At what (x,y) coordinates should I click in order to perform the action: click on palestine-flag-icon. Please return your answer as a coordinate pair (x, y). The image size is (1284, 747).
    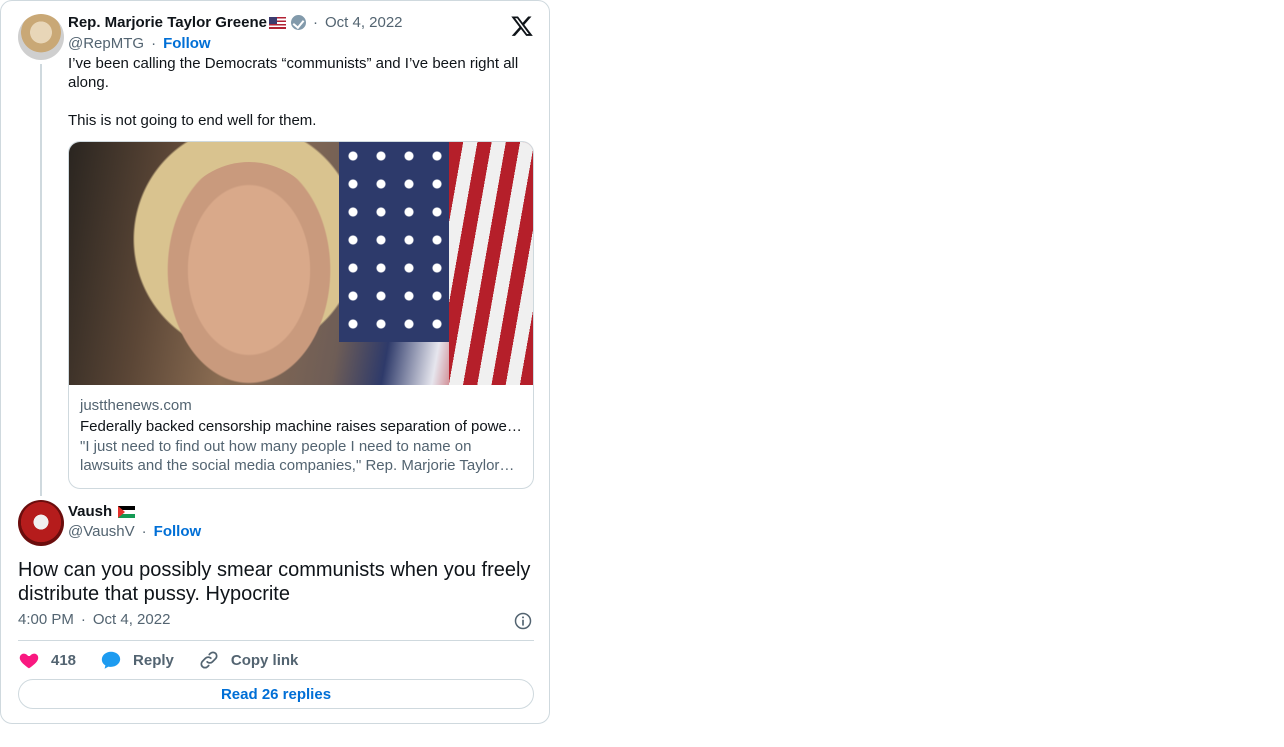
    Looking at the image, I should click on (127, 511).